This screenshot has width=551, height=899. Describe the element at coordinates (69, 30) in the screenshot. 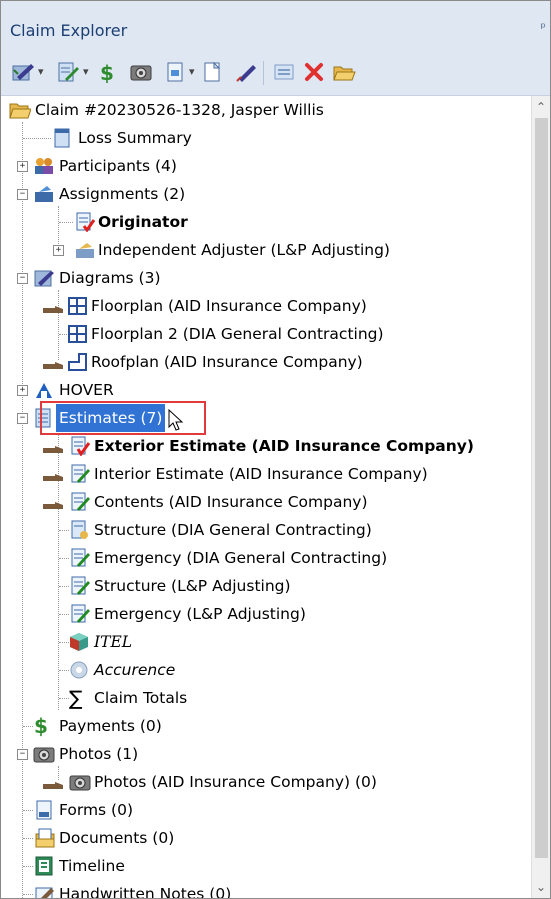

I see `panel-title: Claim Explorer` at that location.